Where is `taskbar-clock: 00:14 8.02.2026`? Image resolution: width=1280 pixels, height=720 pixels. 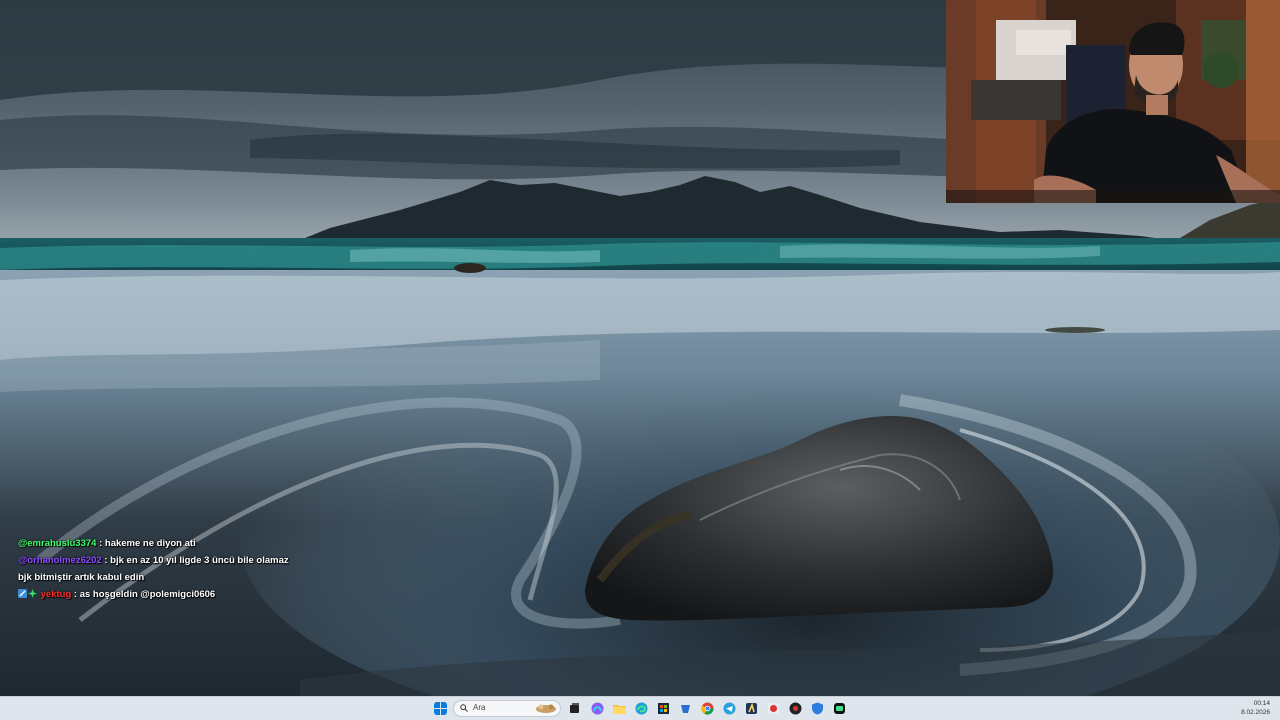 taskbar-clock: 00:14 8.02.2026 is located at coordinates (1255, 708).